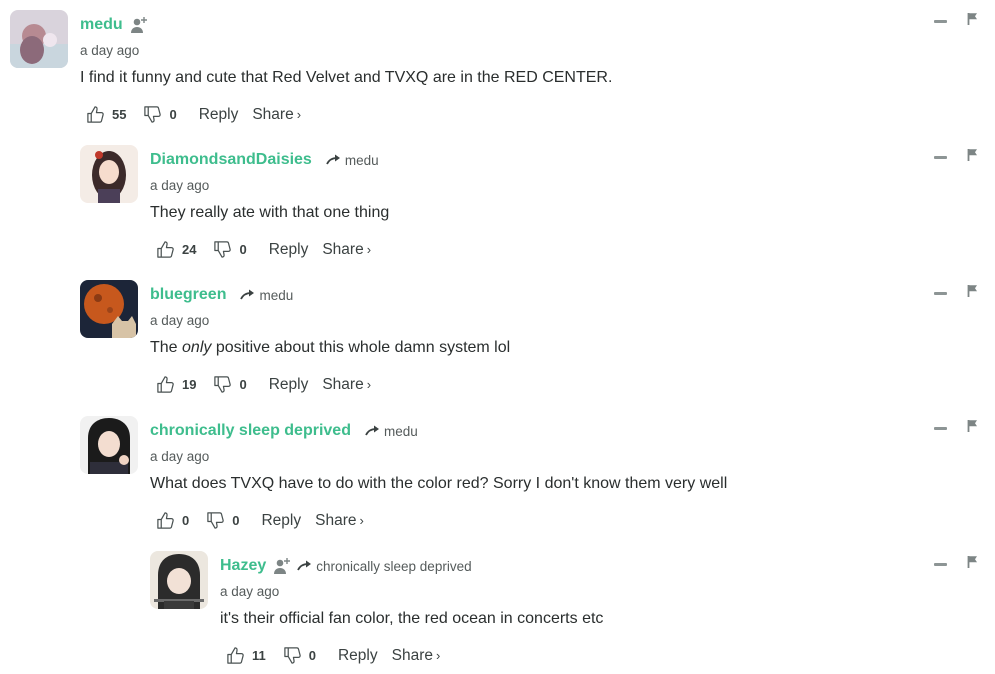 This screenshot has width=995, height=674. What do you see at coordinates (176, 249) in the screenshot?
I see `upvote-button: 24` at bounding box center [176, 249].